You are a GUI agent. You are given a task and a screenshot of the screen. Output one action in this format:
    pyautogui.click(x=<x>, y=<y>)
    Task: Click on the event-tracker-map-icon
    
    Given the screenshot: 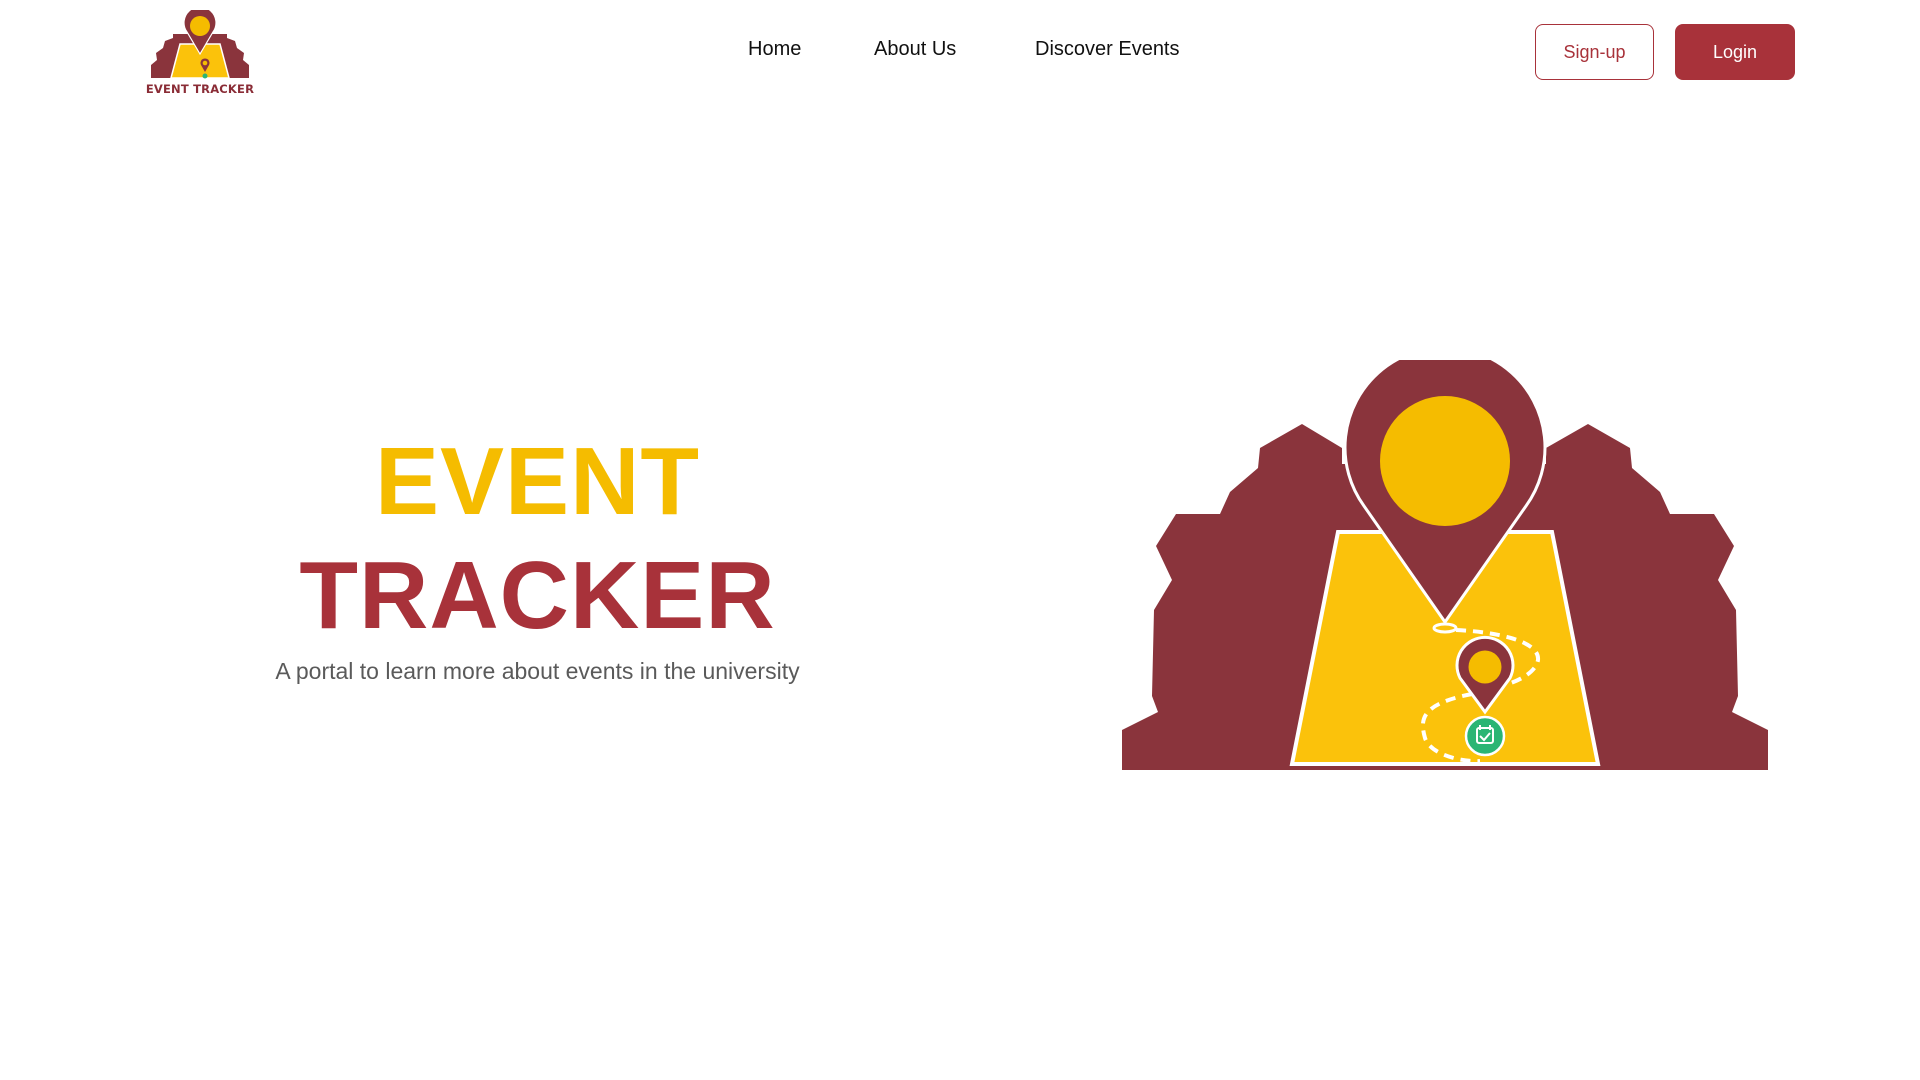 What is the action you would take?
    pyautogui.click(x=1445, y=557)
    